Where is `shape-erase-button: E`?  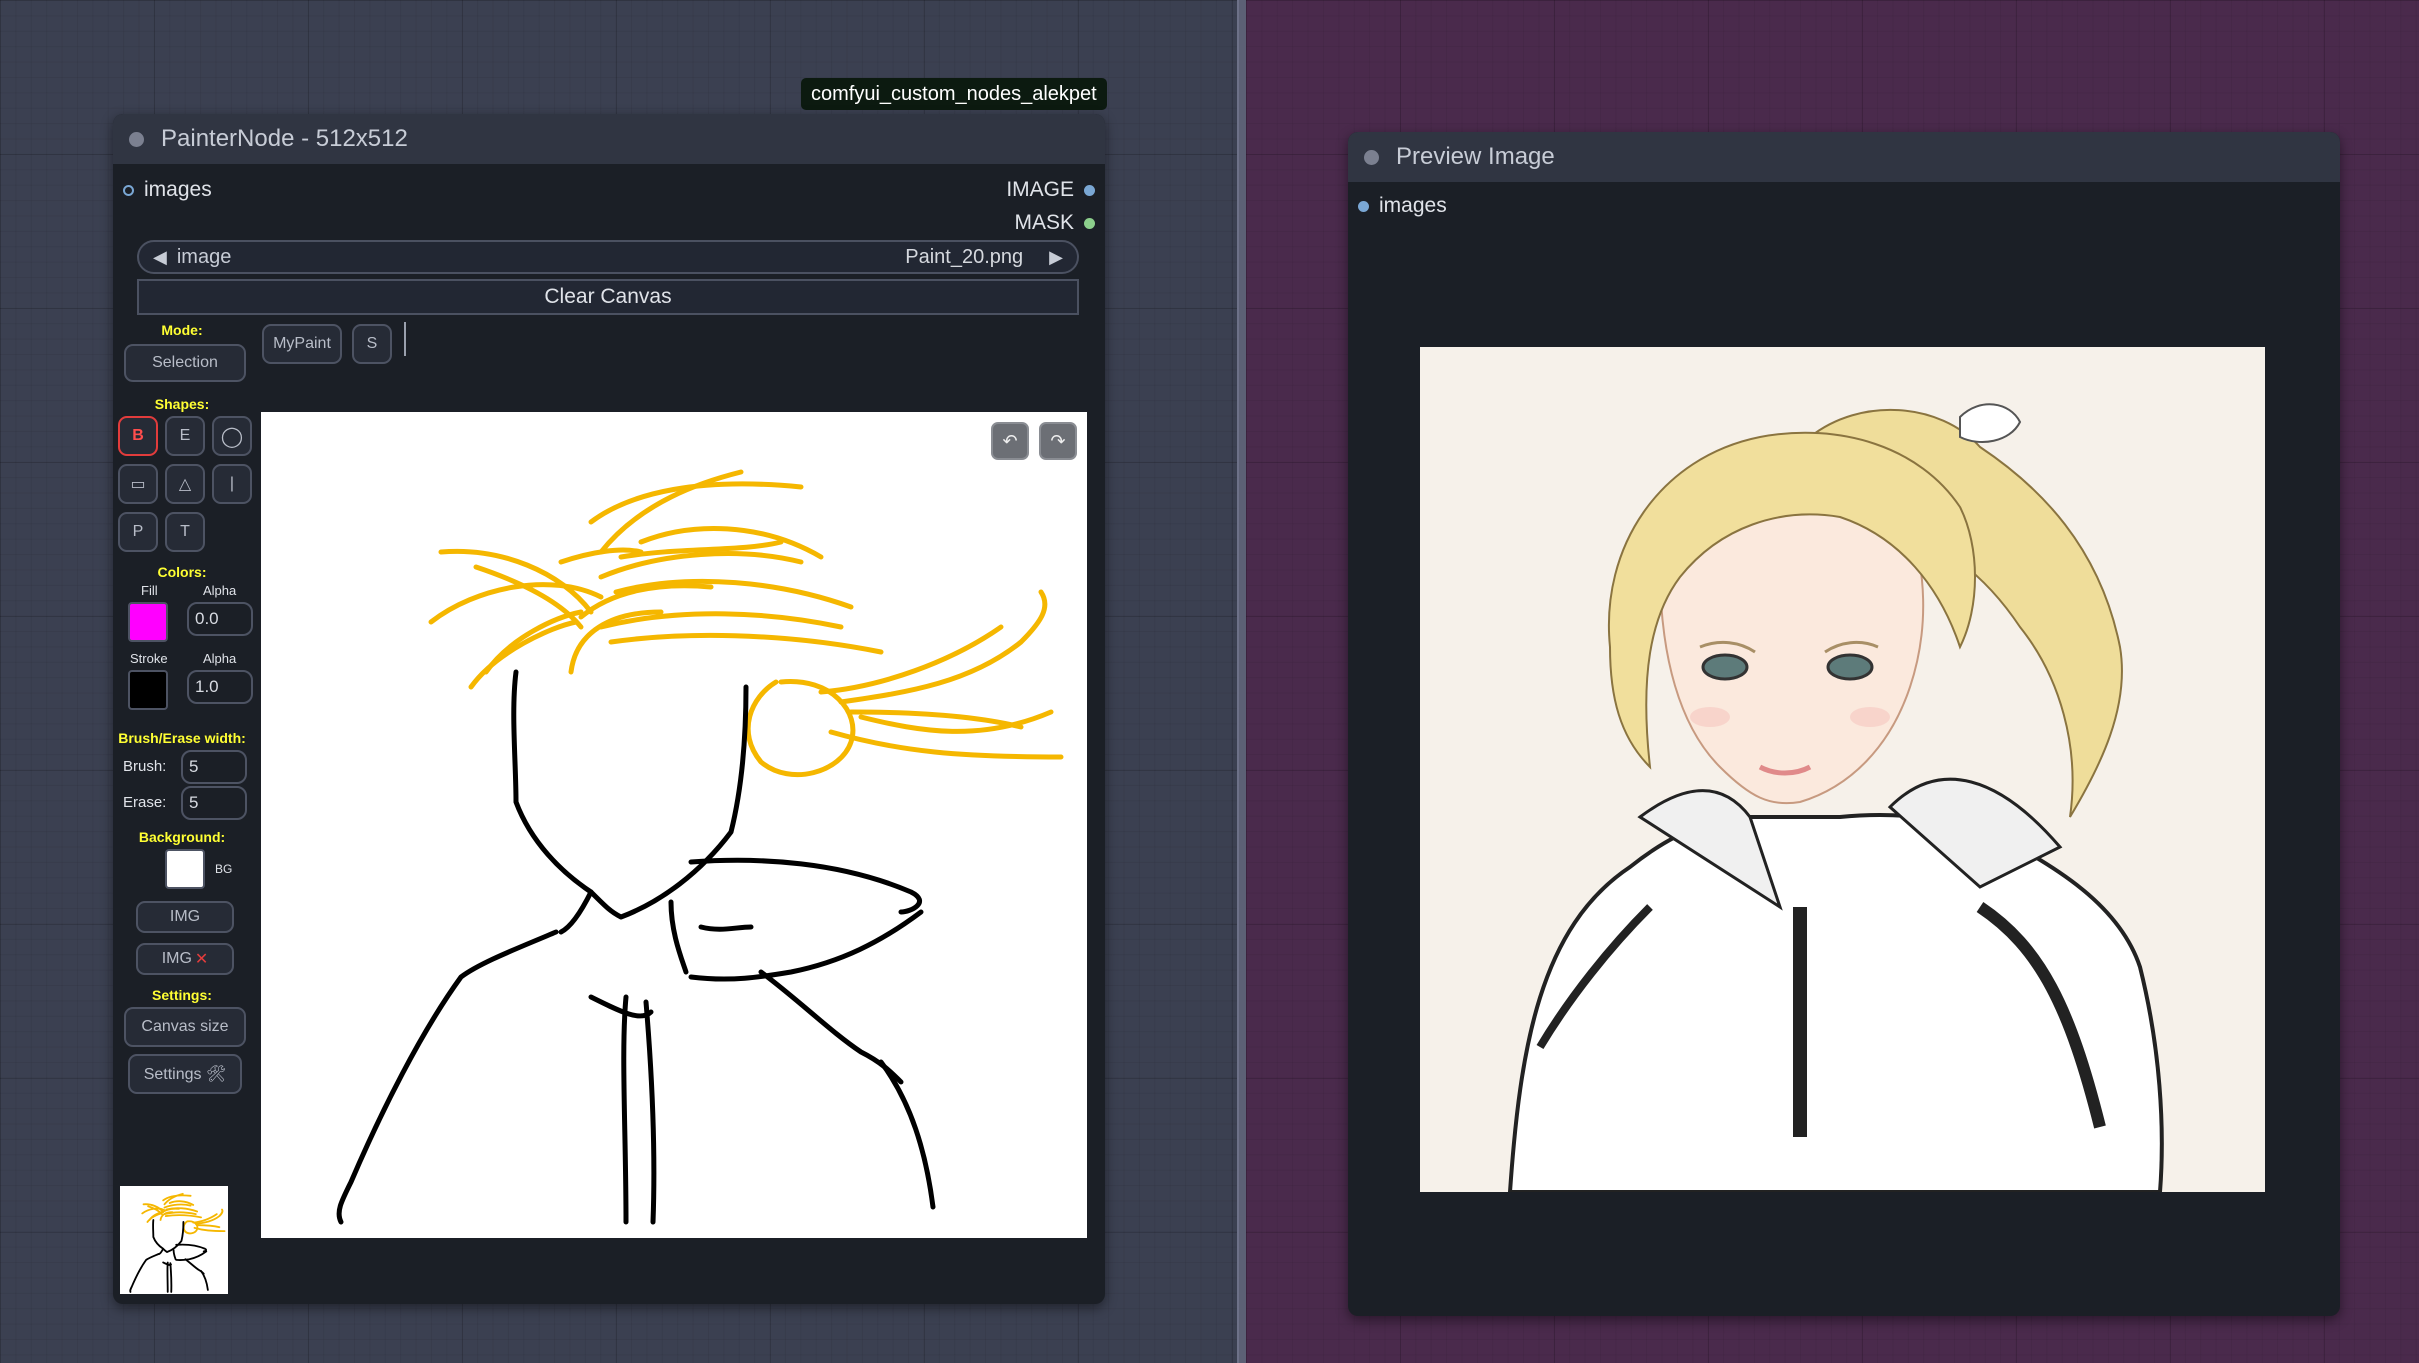
shape-erase-button: E is located at coordinates (185, 436).